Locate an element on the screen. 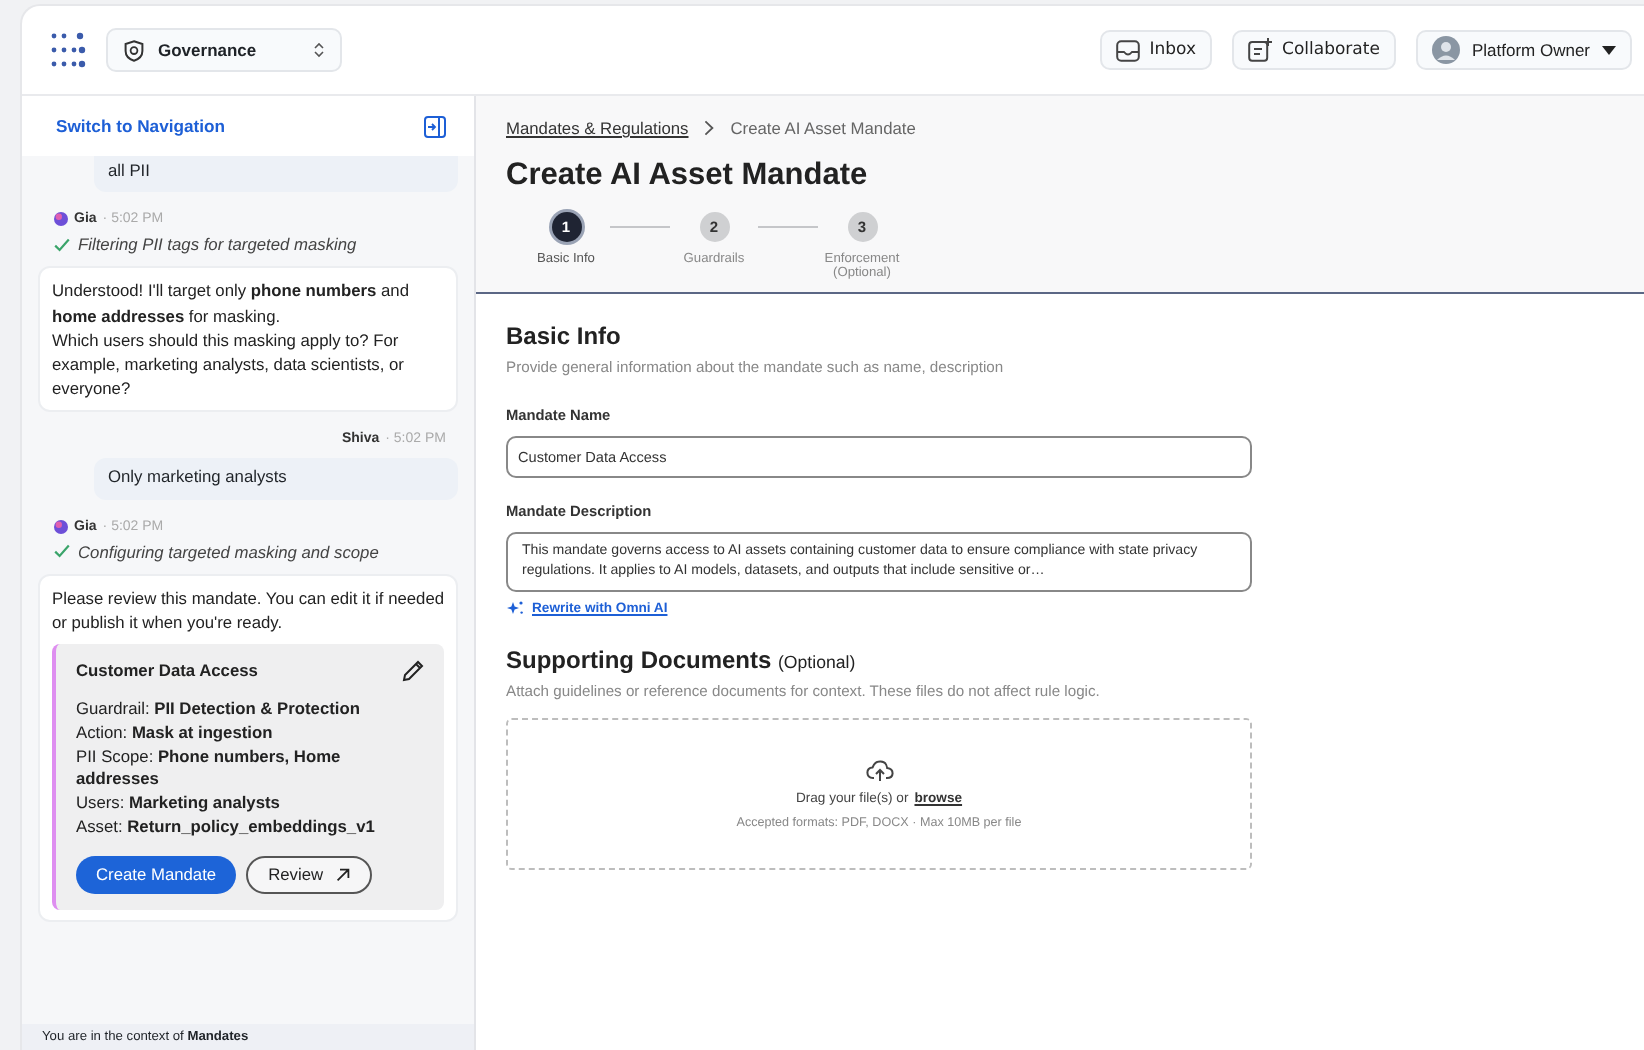 The width and height of the screenshot is (1644, 1050). mandate-detail: Asset: Return_policy_embeddings_v1 is located at coordinates (226, 828).